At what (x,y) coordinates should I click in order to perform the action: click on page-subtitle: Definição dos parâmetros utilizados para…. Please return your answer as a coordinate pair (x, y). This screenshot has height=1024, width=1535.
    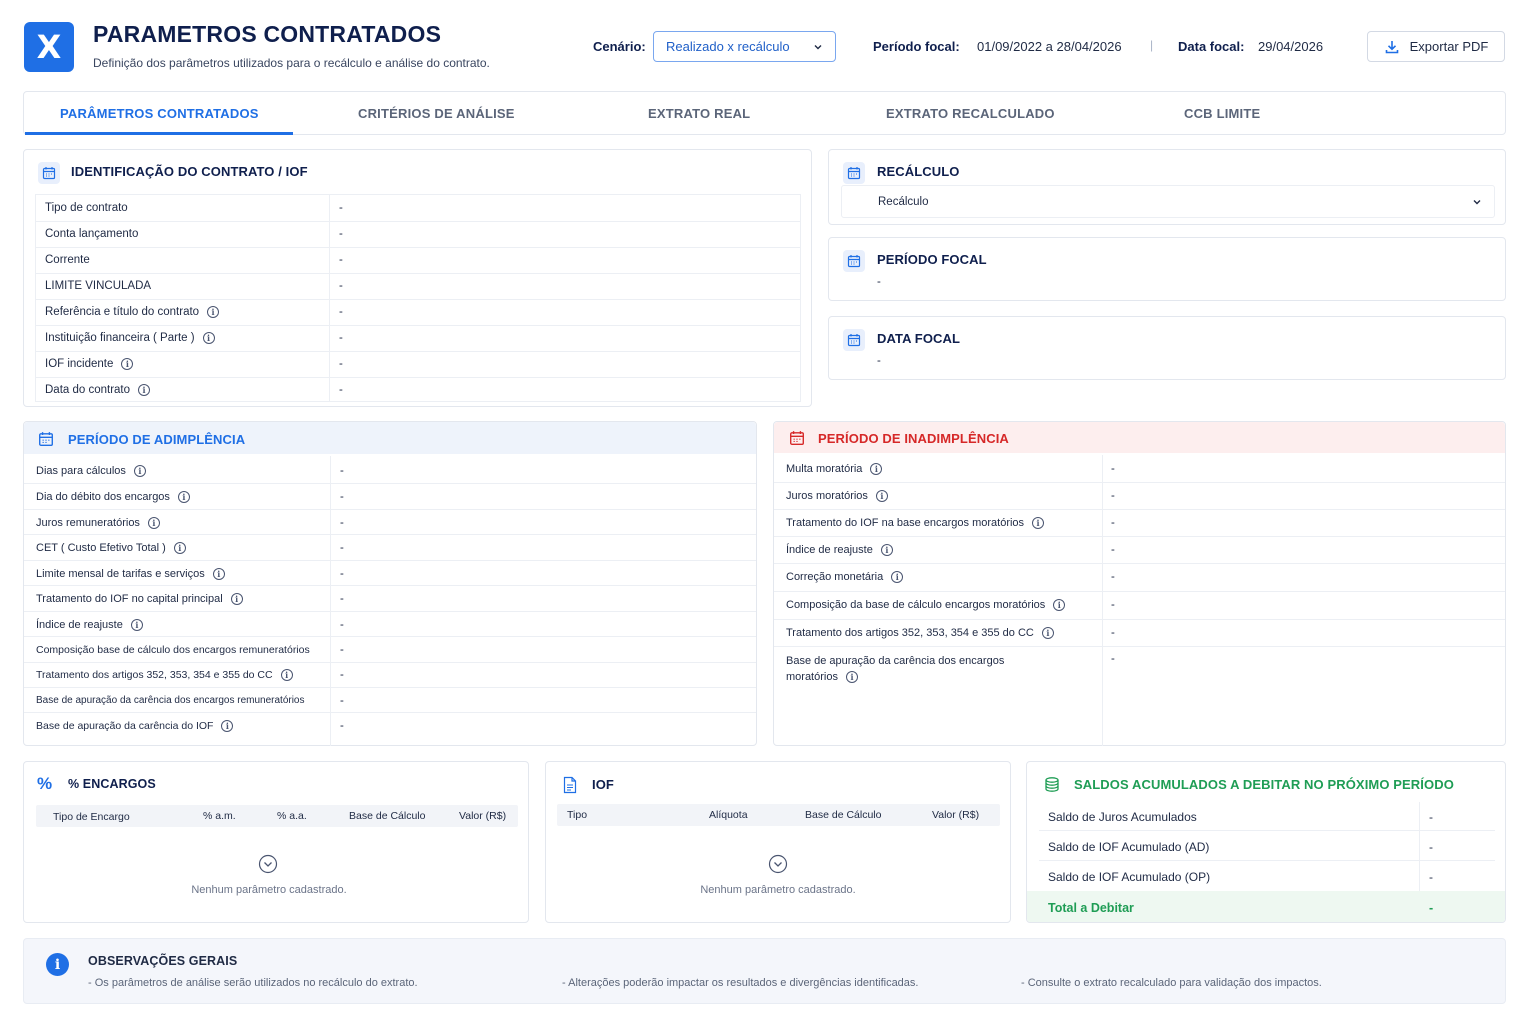
    Looking at the image, I should click on (291, 63).